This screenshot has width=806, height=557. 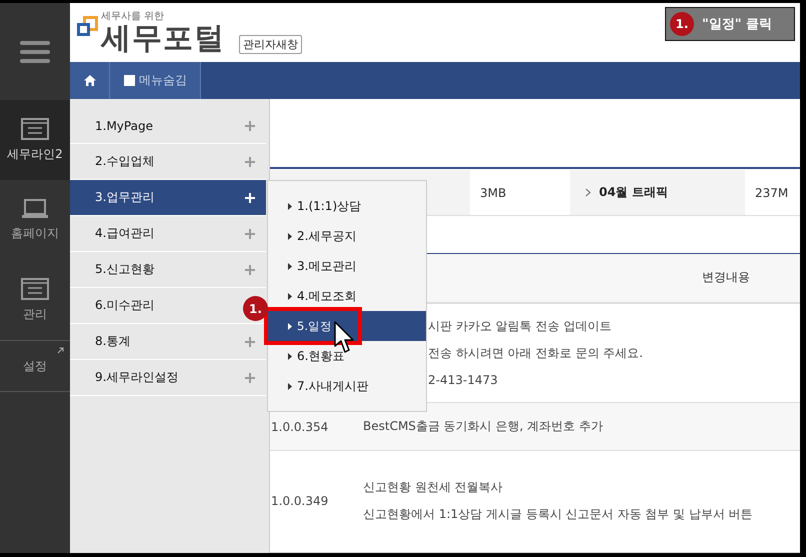 What do you see at coordinates (347, 266) in the screenshot?
I see `submenu-item: 3.메모관리` at bounding box center [347, 266].